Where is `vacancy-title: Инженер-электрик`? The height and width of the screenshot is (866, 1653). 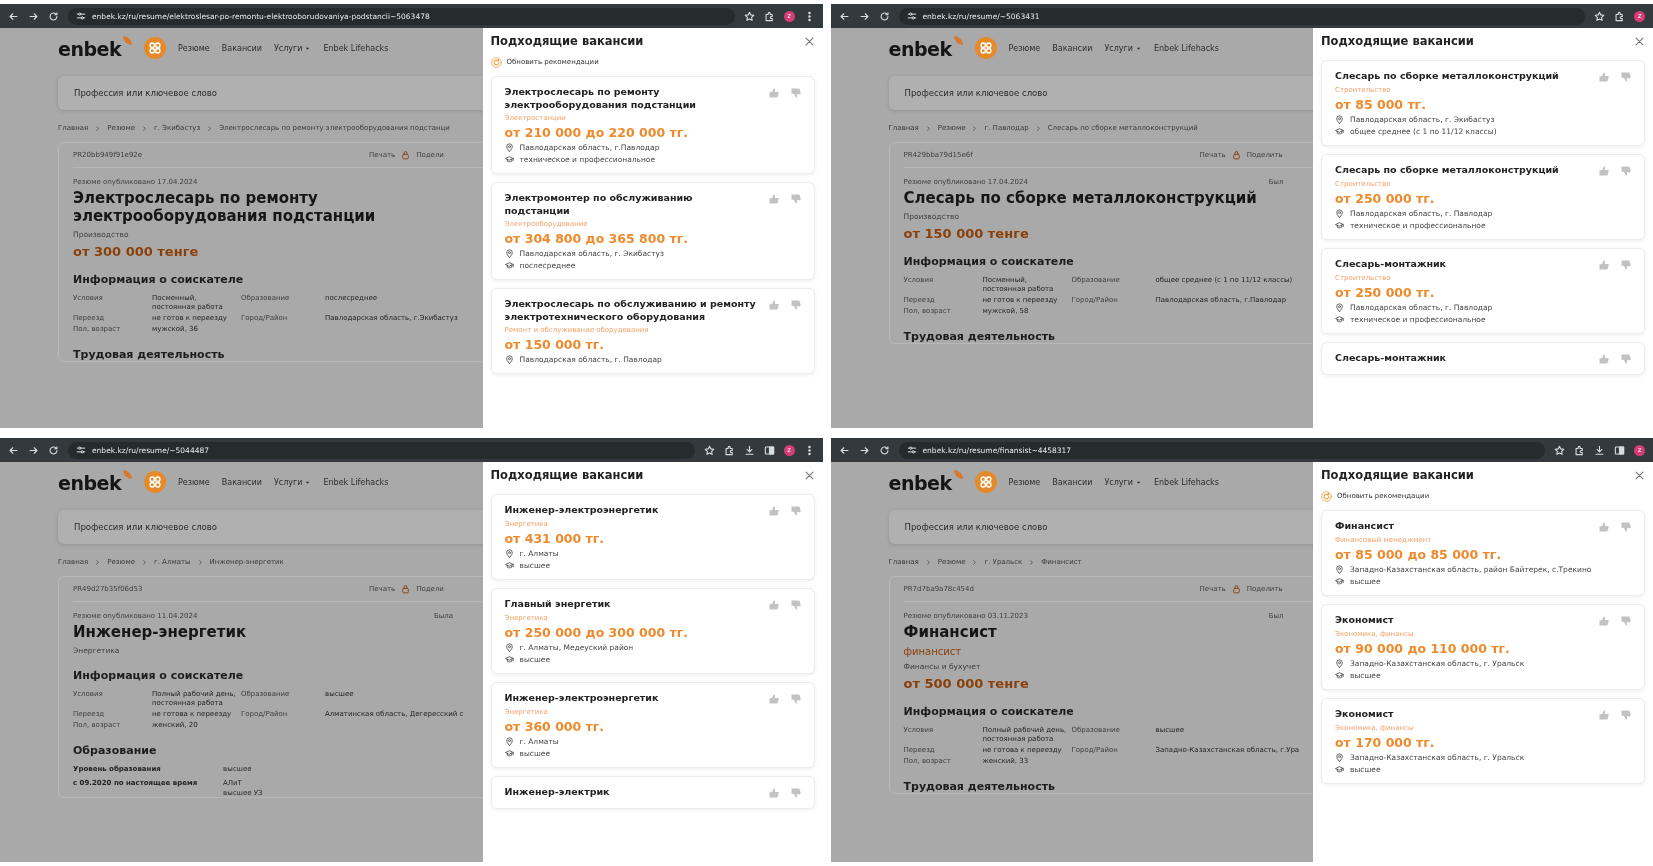 vacancy-title: Инженер-электрик is located at coordinates (632, 792).